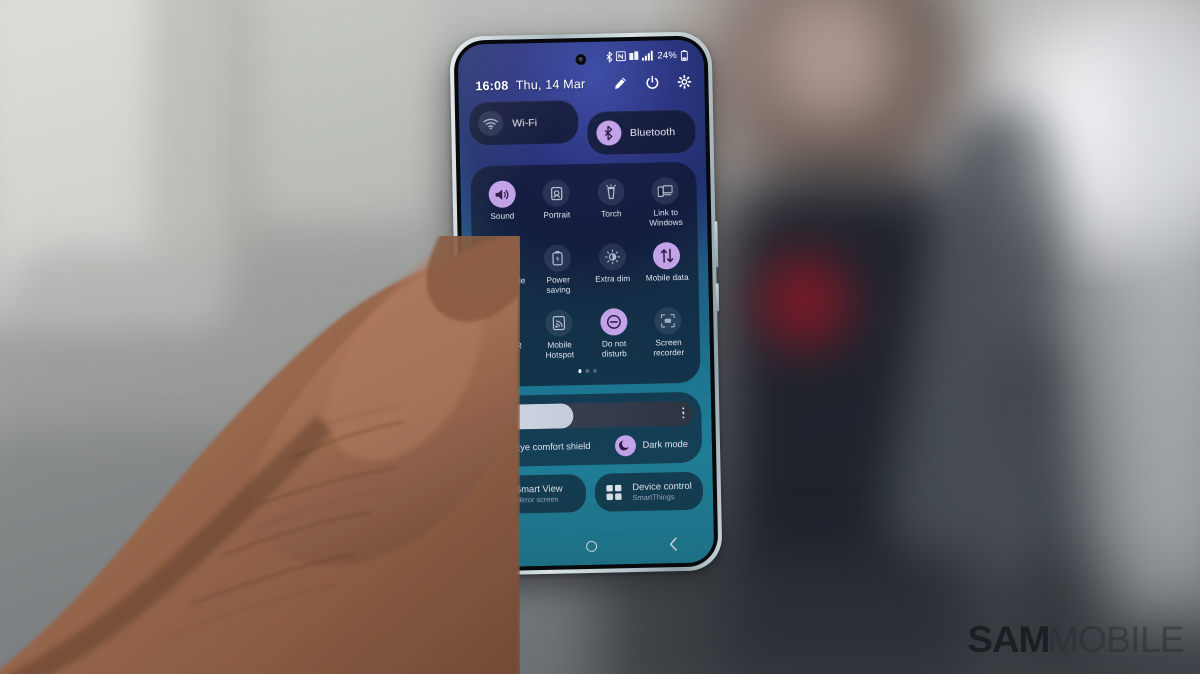 This screenshot has width=1200, height=674. I want to click on dark-mode-icon, so click(625, 445).